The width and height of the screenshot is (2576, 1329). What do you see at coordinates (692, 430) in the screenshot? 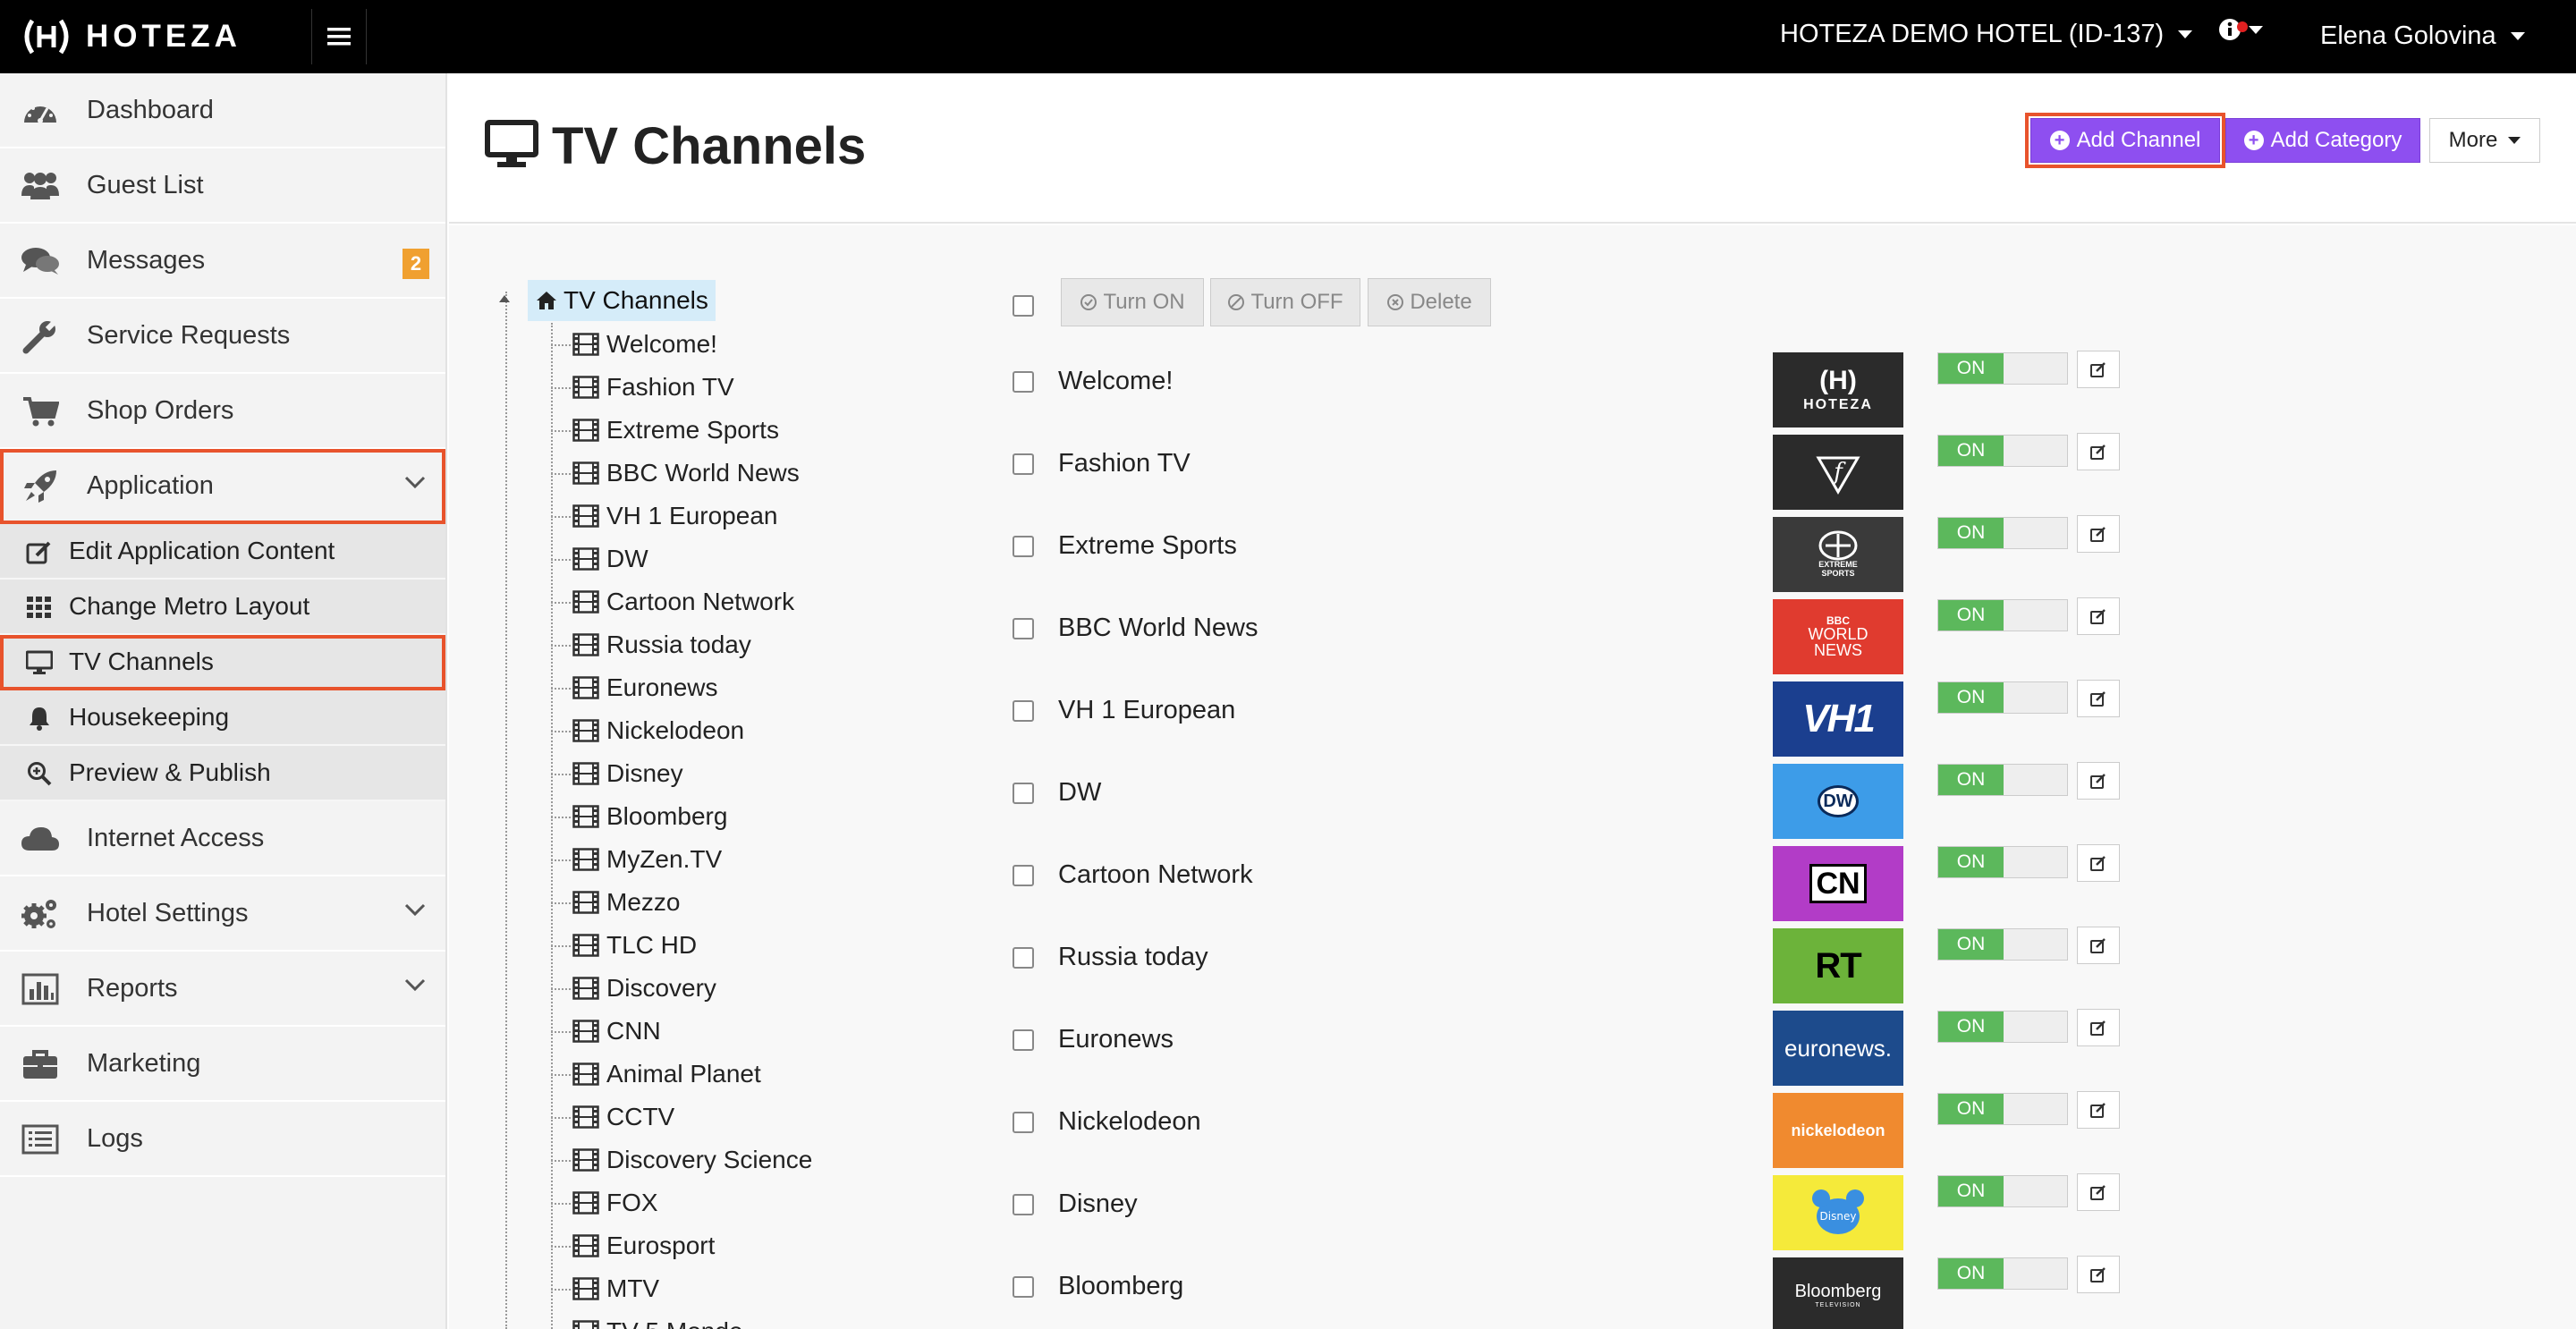
I see `tree-node-label: Extreme Sports` at bounding box center [692, 430].